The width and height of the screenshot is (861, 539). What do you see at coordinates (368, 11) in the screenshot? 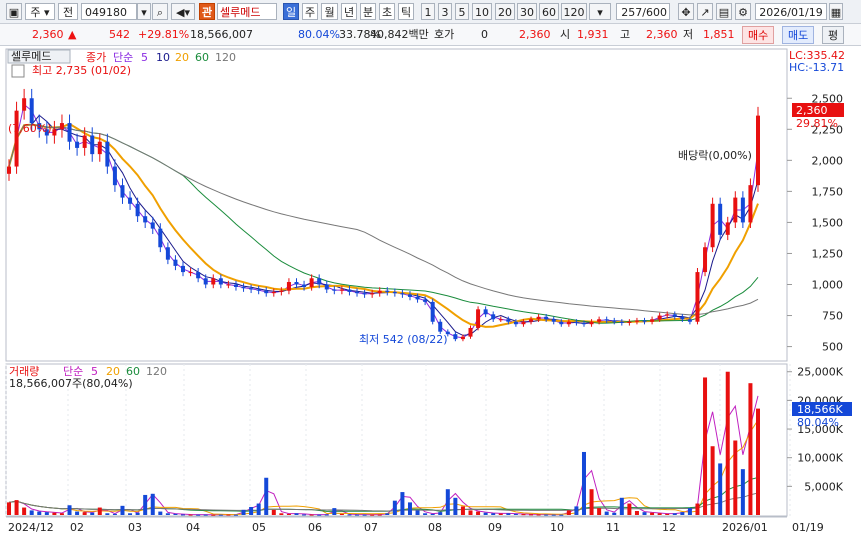
I see `period-minute: 분` at bounding box center [368, 11].